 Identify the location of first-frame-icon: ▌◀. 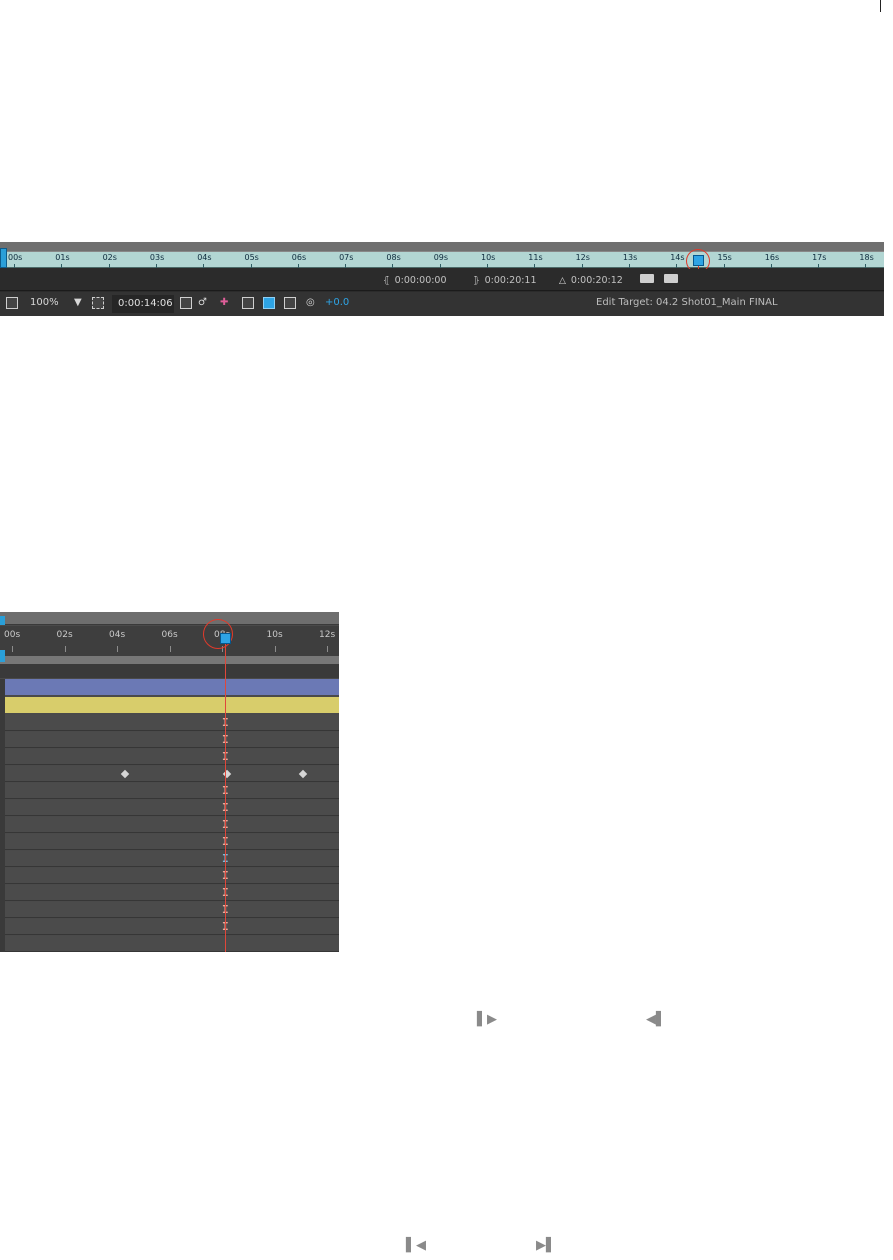
(416, 1245).